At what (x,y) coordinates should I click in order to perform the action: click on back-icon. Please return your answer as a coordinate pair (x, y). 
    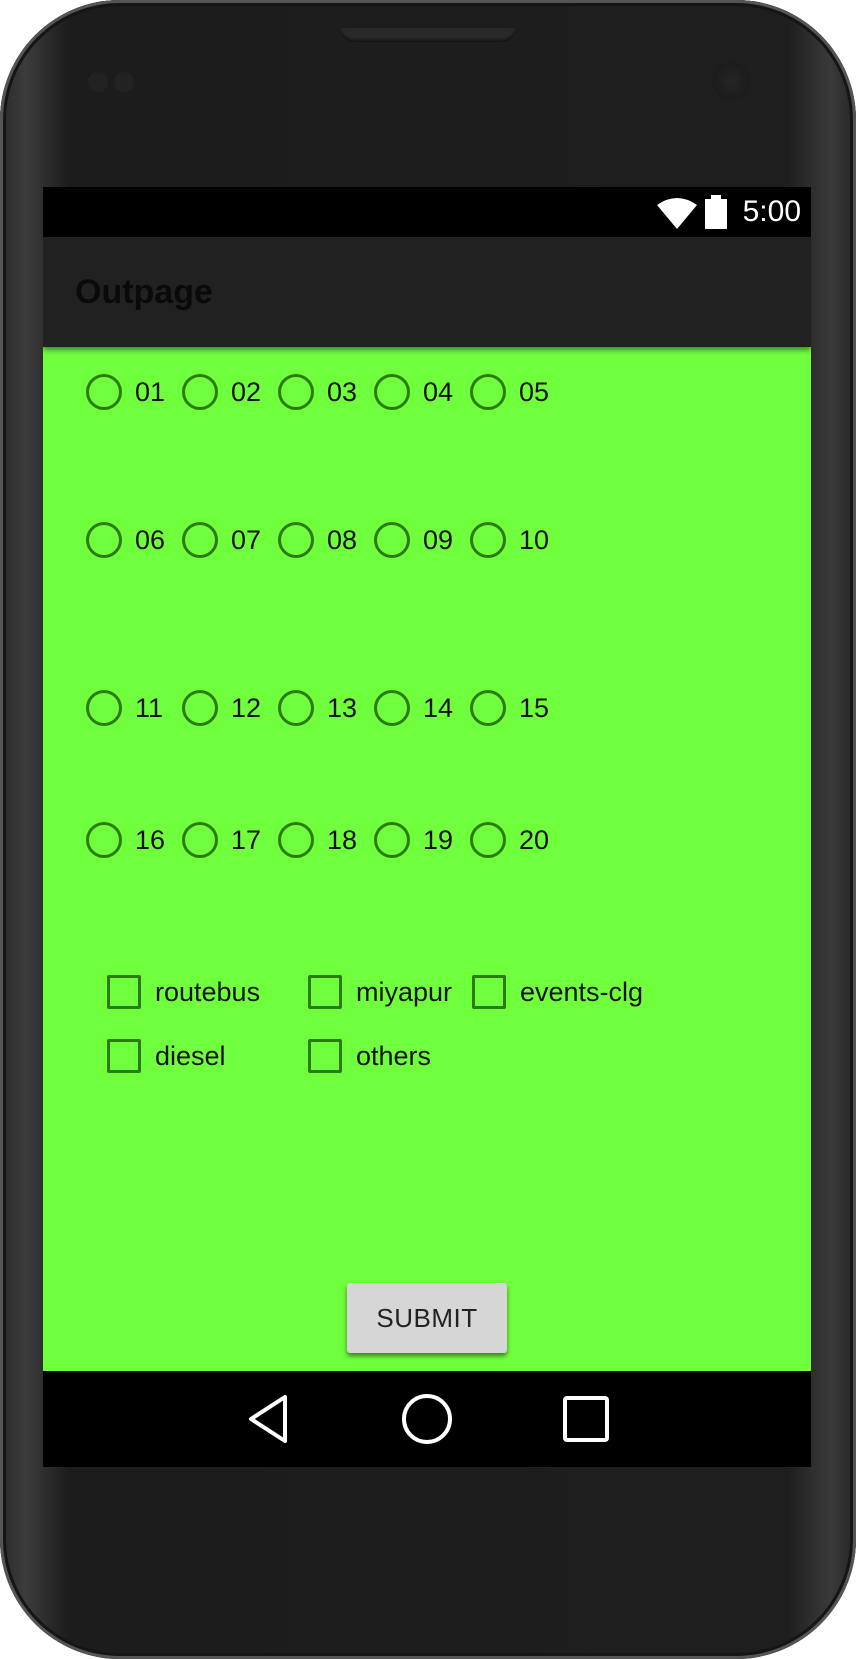
    Looking at the image, I should click on (269, 1419).